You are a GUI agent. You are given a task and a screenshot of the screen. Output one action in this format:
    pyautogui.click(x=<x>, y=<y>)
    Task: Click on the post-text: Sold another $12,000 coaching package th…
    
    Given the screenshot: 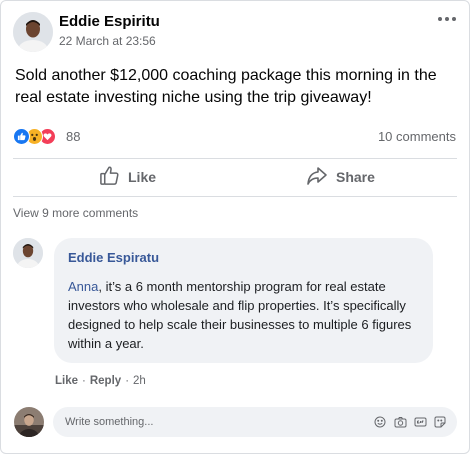 What is the action you would take?
    pyautogui.click(x=226, y=86)
    